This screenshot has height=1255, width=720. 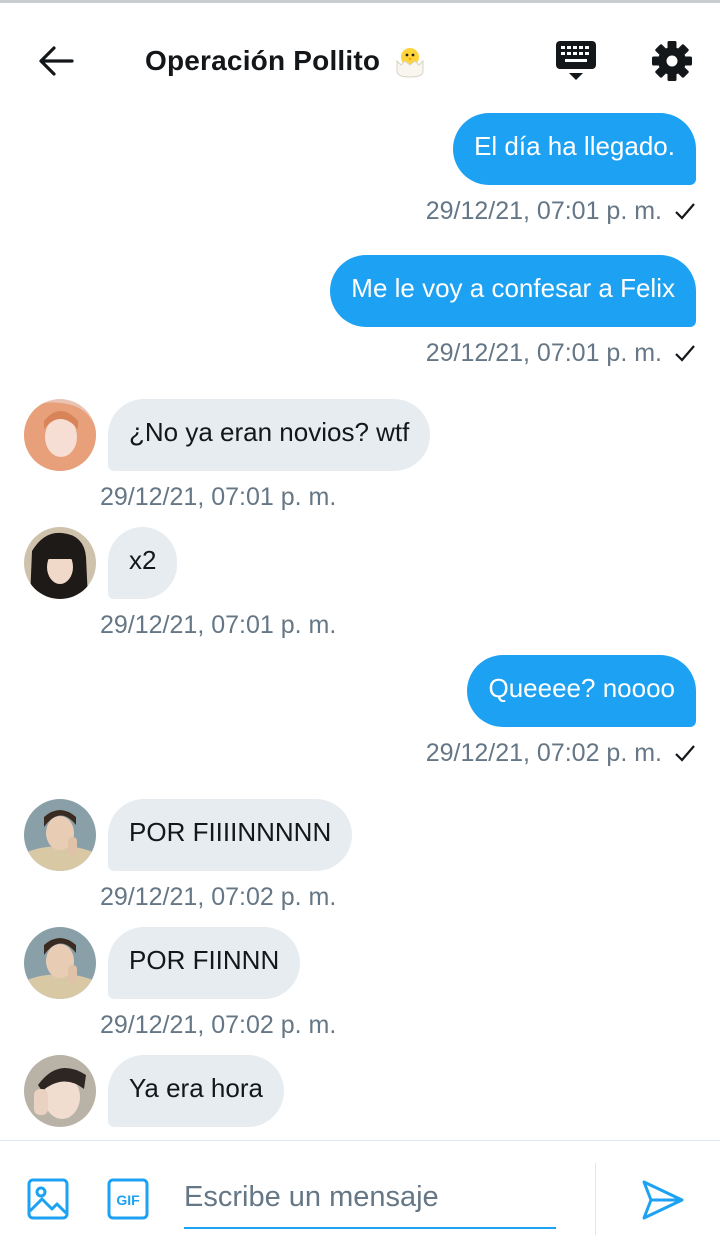 What do you see at coordinates (410, 63) in the screenshot?
I see `chick-hatching-icon` at bounding box center [410, 63].